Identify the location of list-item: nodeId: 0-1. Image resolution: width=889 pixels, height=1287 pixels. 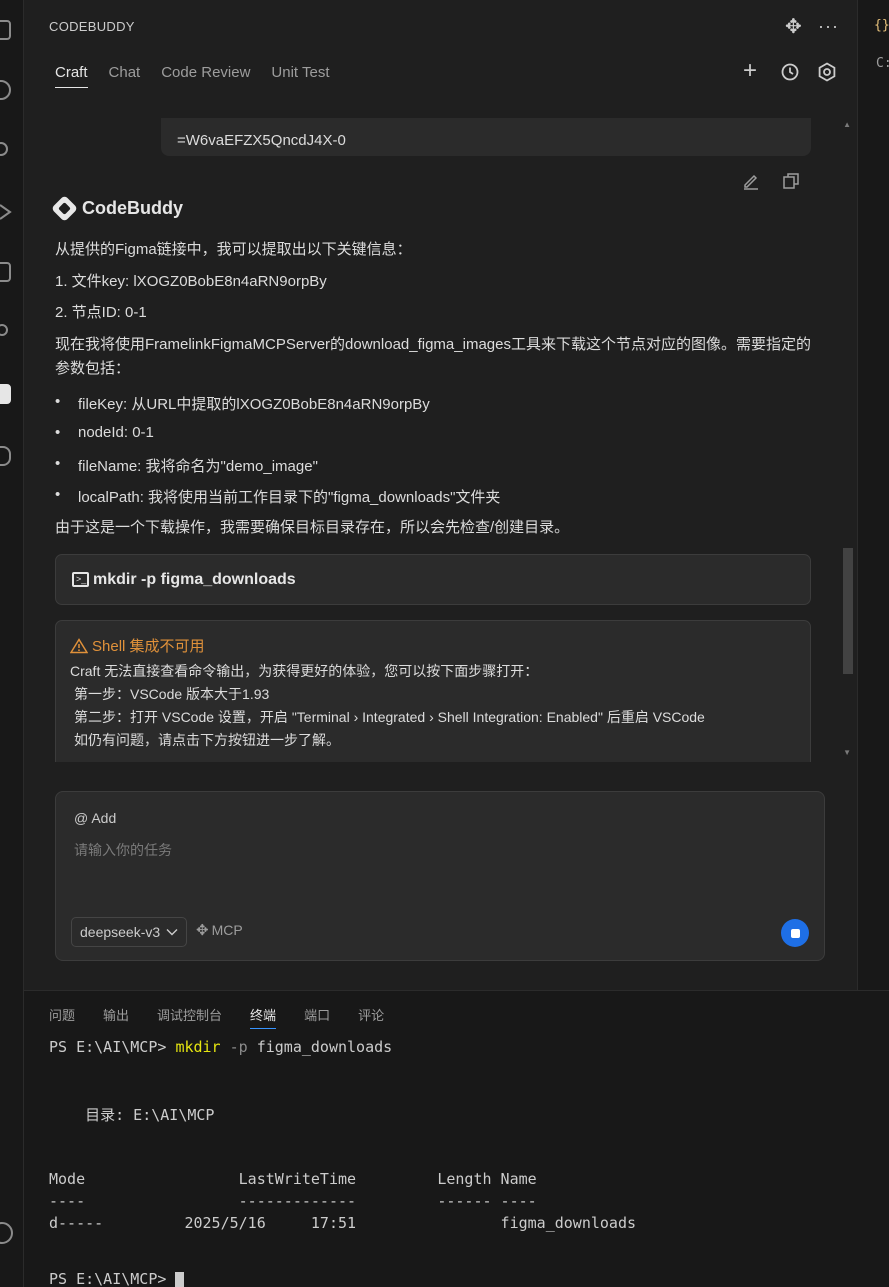
(104, 432).